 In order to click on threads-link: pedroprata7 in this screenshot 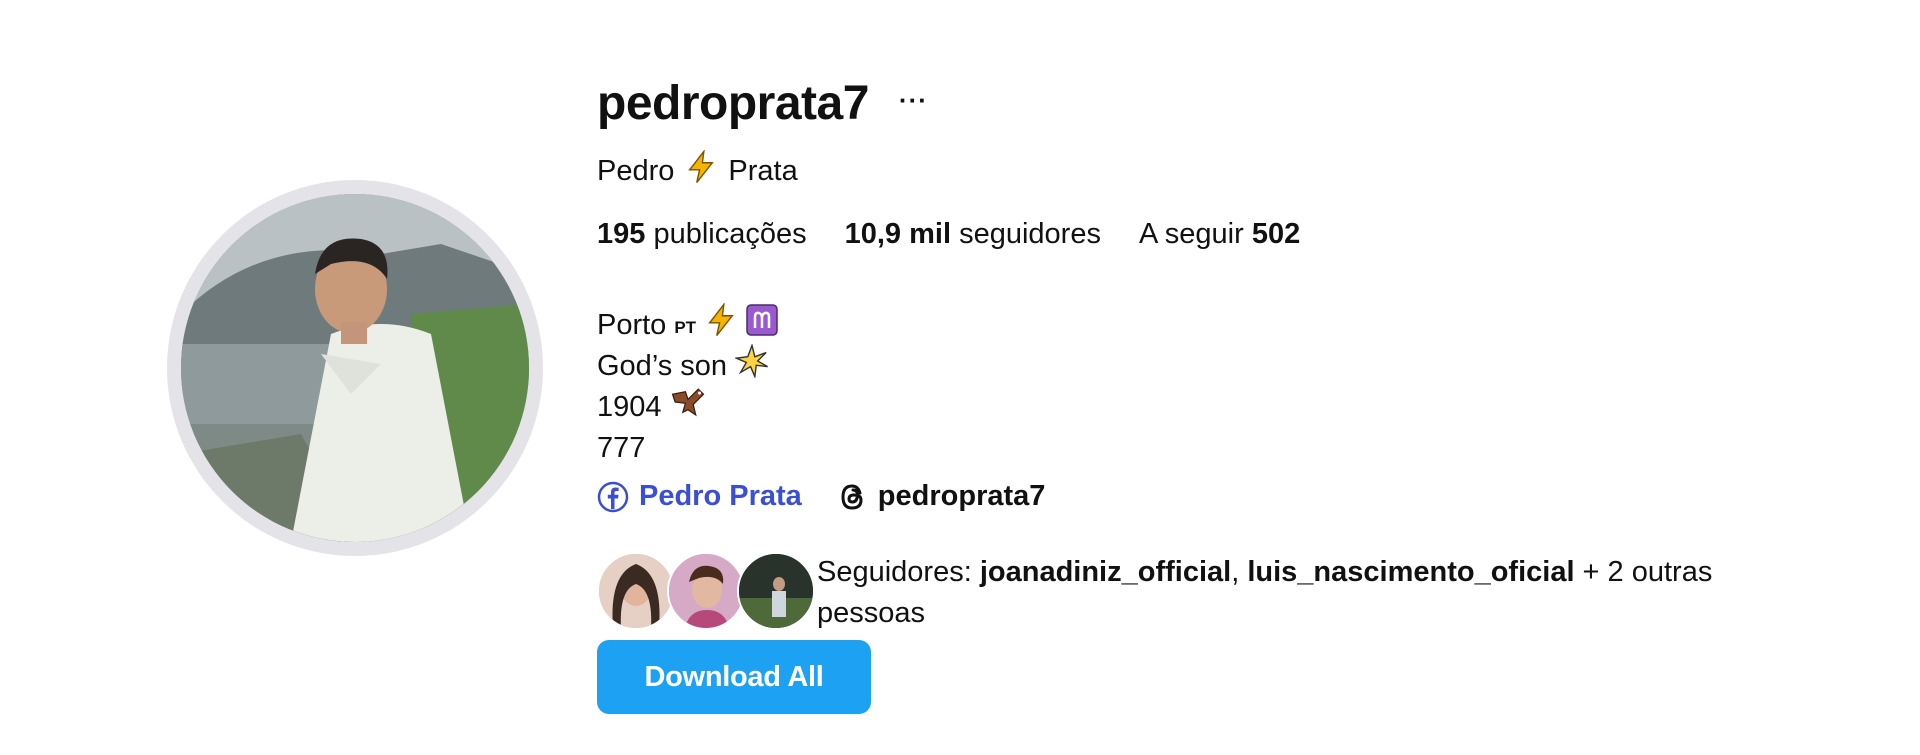, I will do `click(942, 496)`.